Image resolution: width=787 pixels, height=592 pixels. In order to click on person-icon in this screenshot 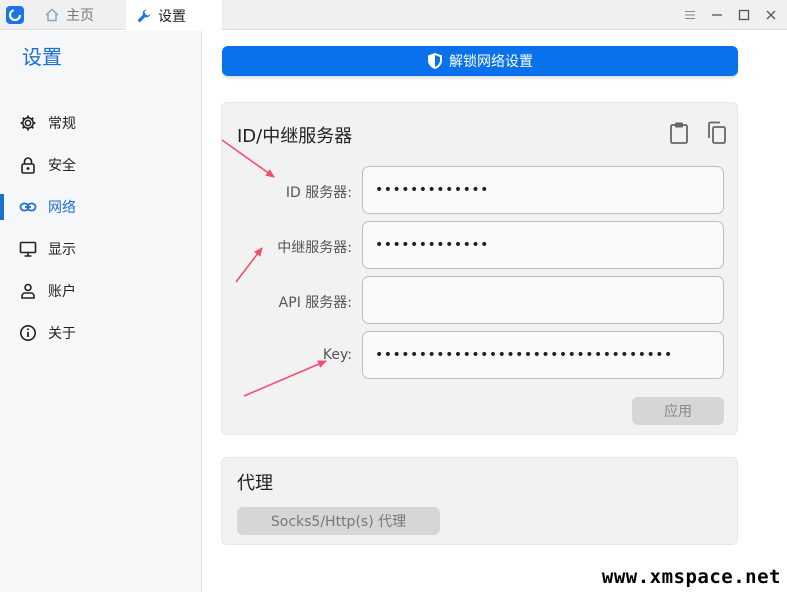, I will do `click(28, 291)`.